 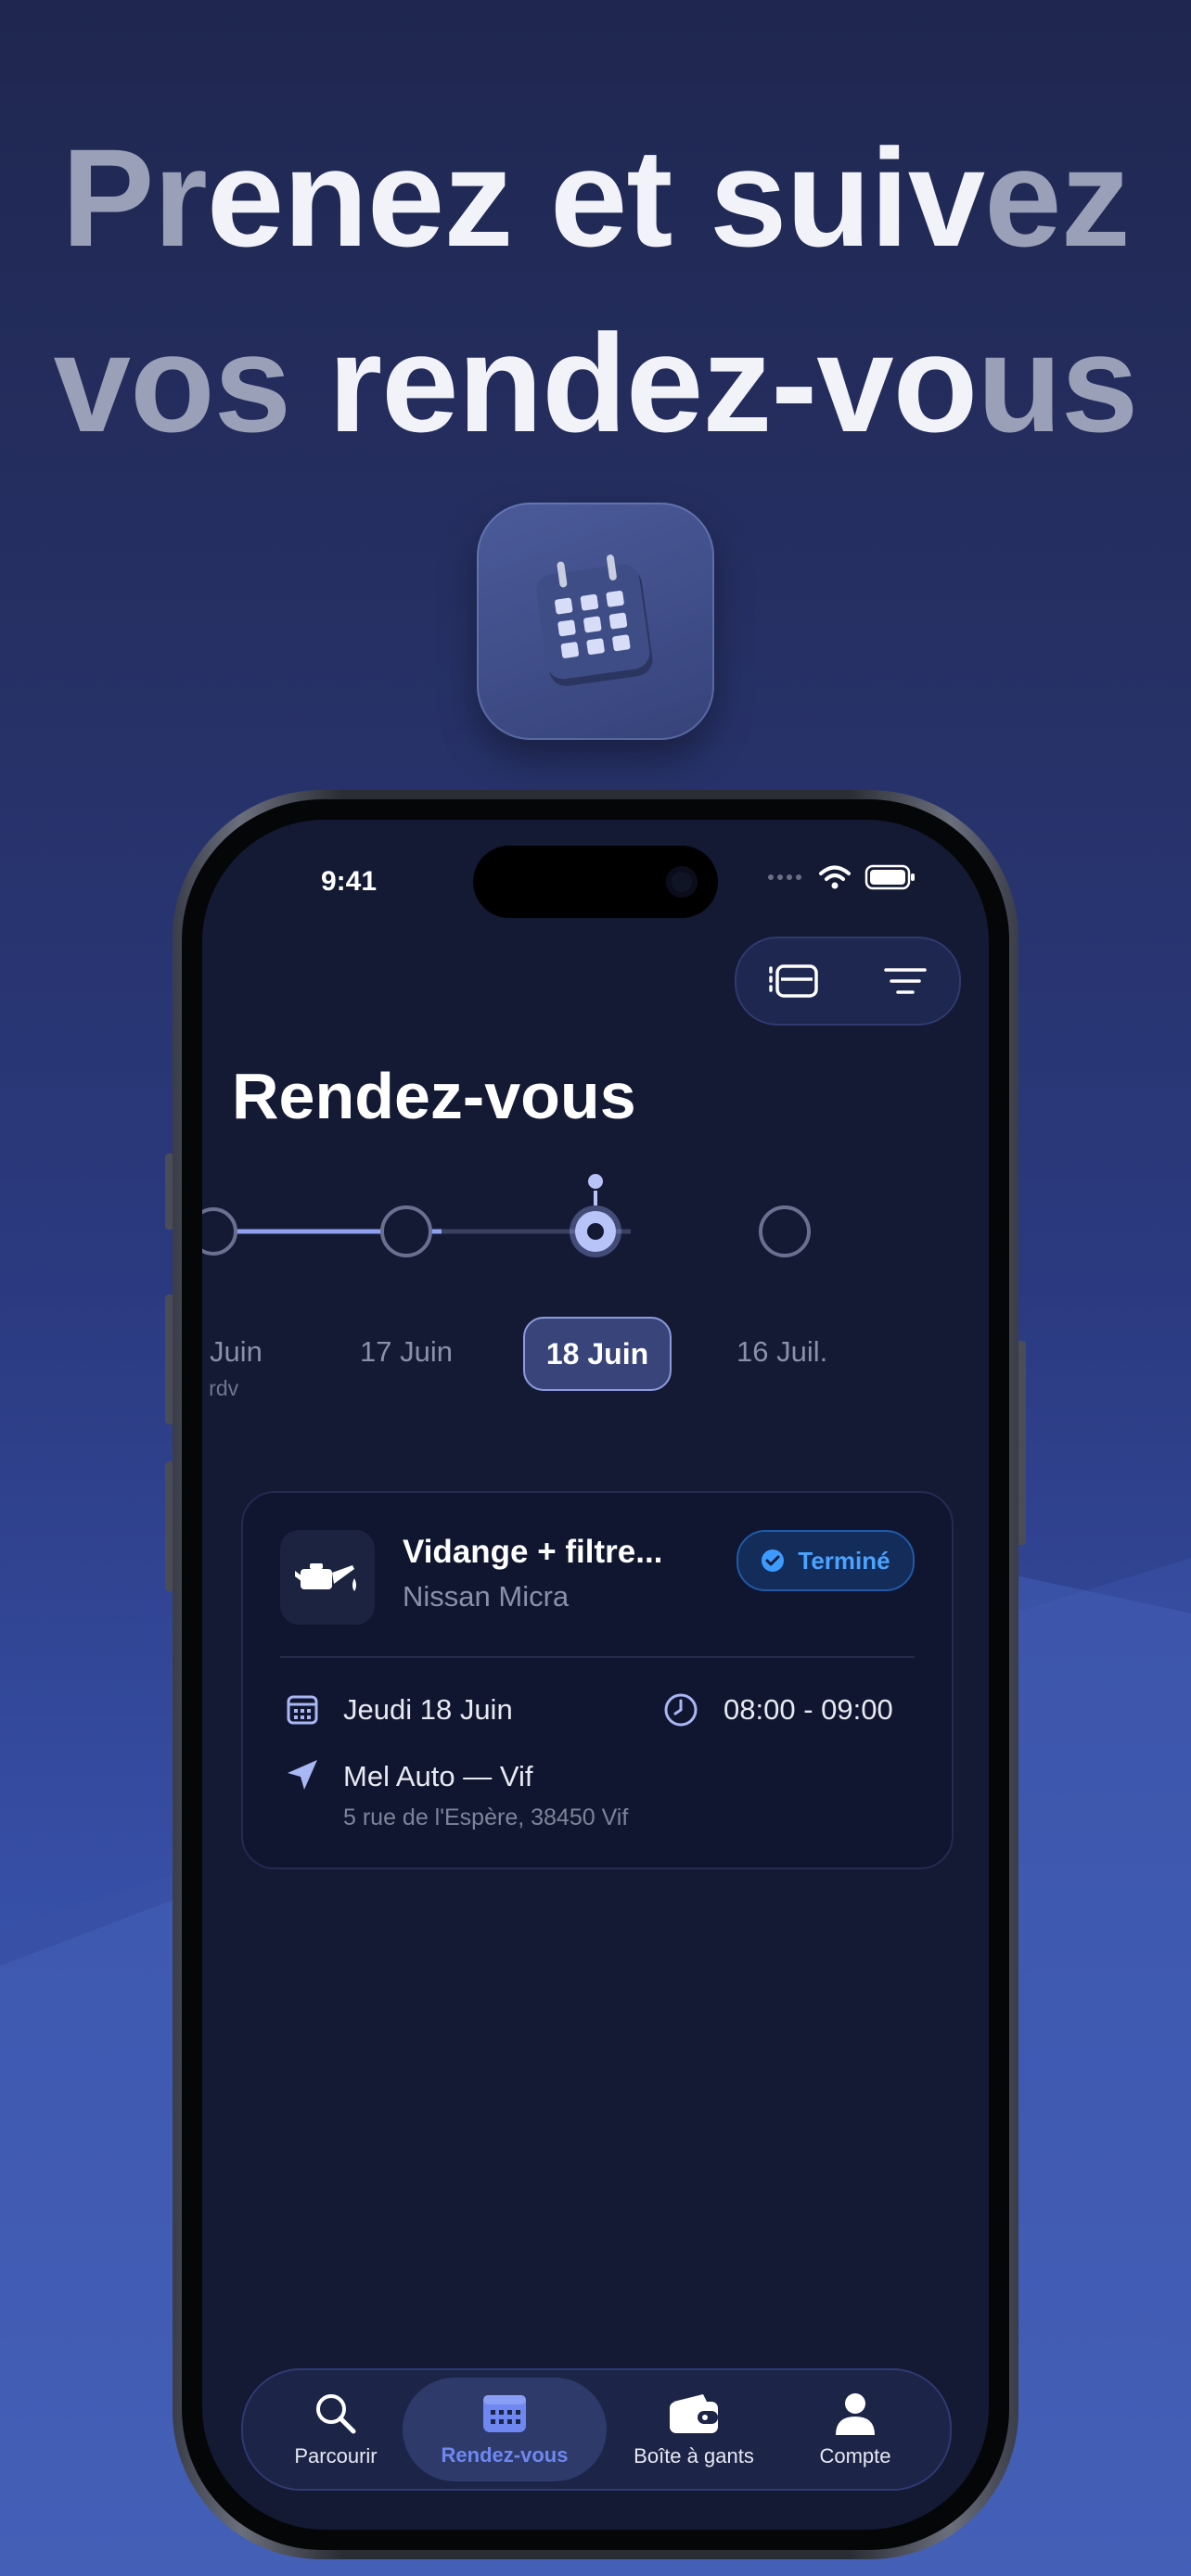 I want to click on filter-icon, so click(x=905, y=982).